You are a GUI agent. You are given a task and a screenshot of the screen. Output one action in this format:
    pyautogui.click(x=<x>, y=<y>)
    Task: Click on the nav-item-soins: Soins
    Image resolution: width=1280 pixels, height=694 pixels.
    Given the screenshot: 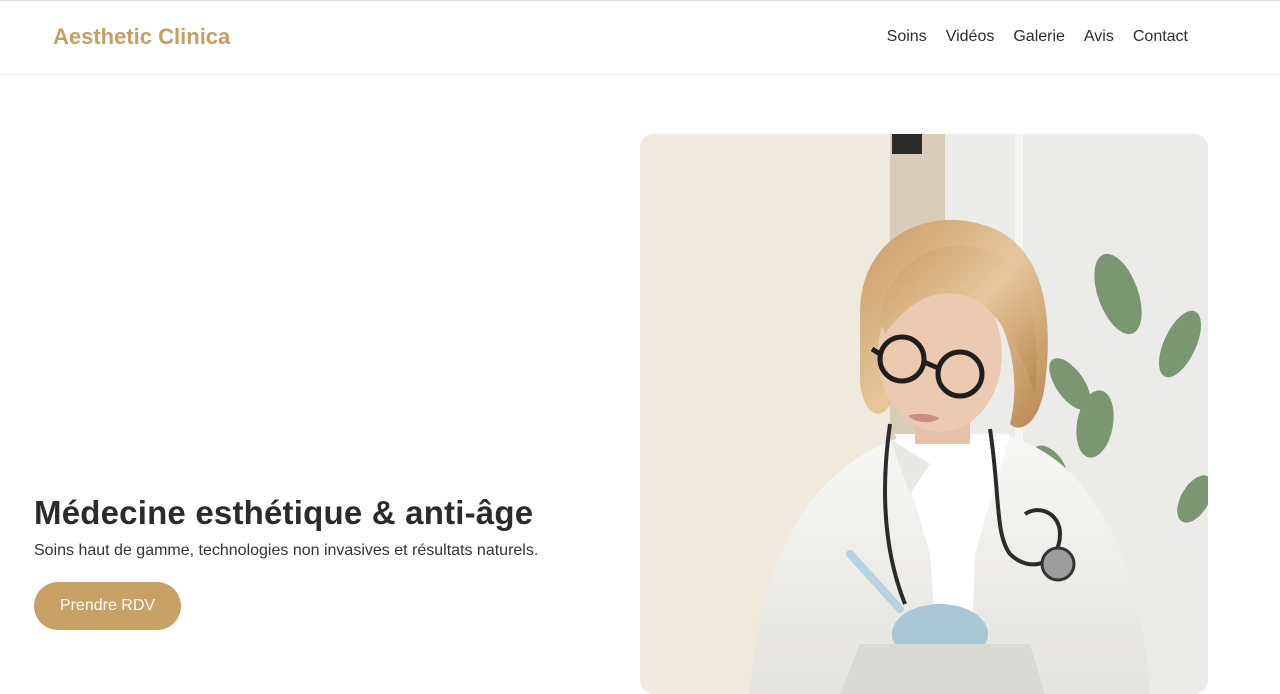 What is the action you would take?
    pyautogui.click(x=907, y=37)
    